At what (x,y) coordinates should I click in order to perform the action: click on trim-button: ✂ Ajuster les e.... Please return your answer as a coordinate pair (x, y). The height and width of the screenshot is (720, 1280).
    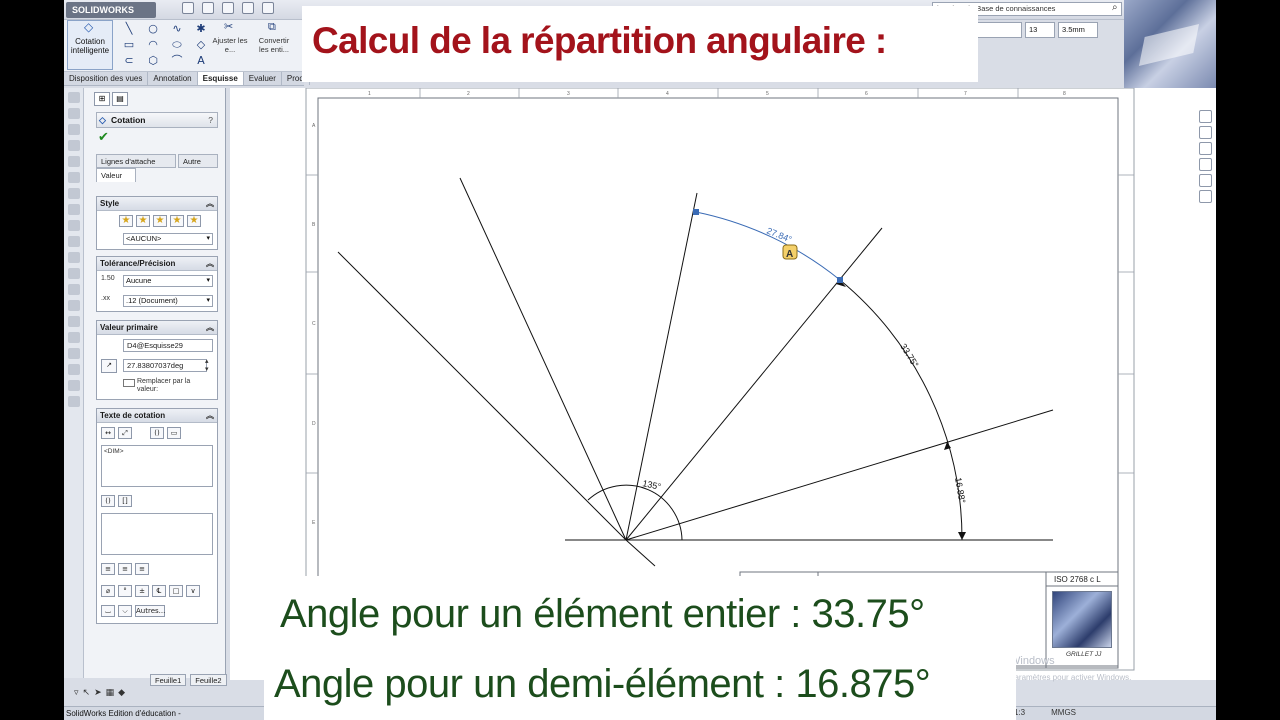
    Looking at the image, I should click on (230, 45).